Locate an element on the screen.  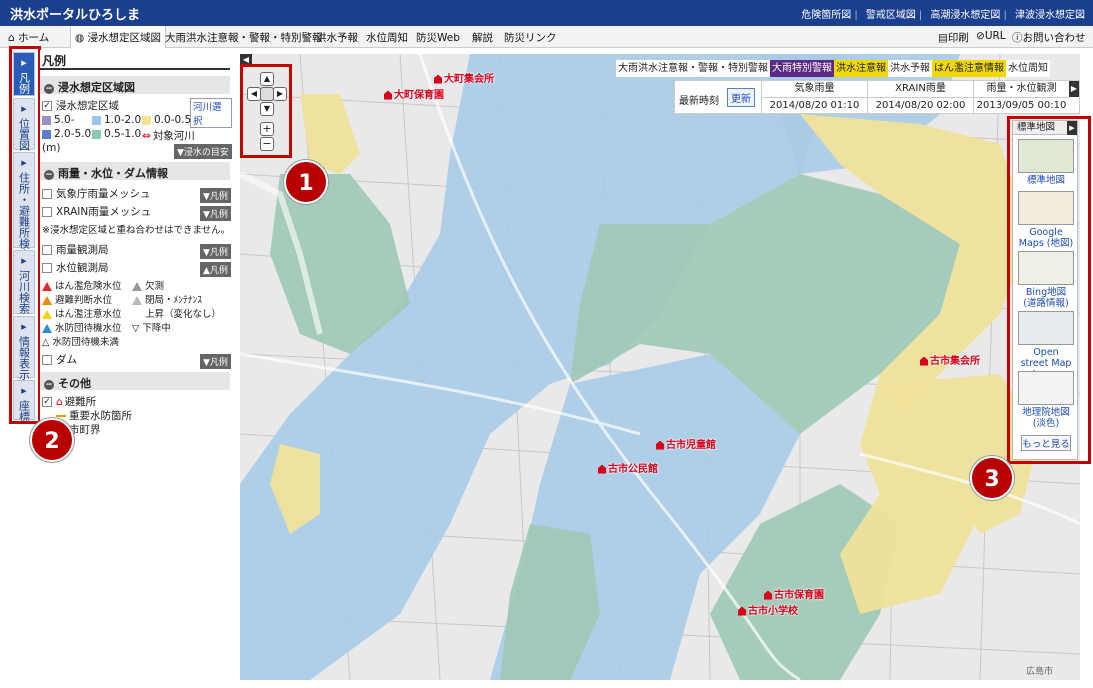
level-rising: 上昇（変化なし） is located at coordinates (176, 313).